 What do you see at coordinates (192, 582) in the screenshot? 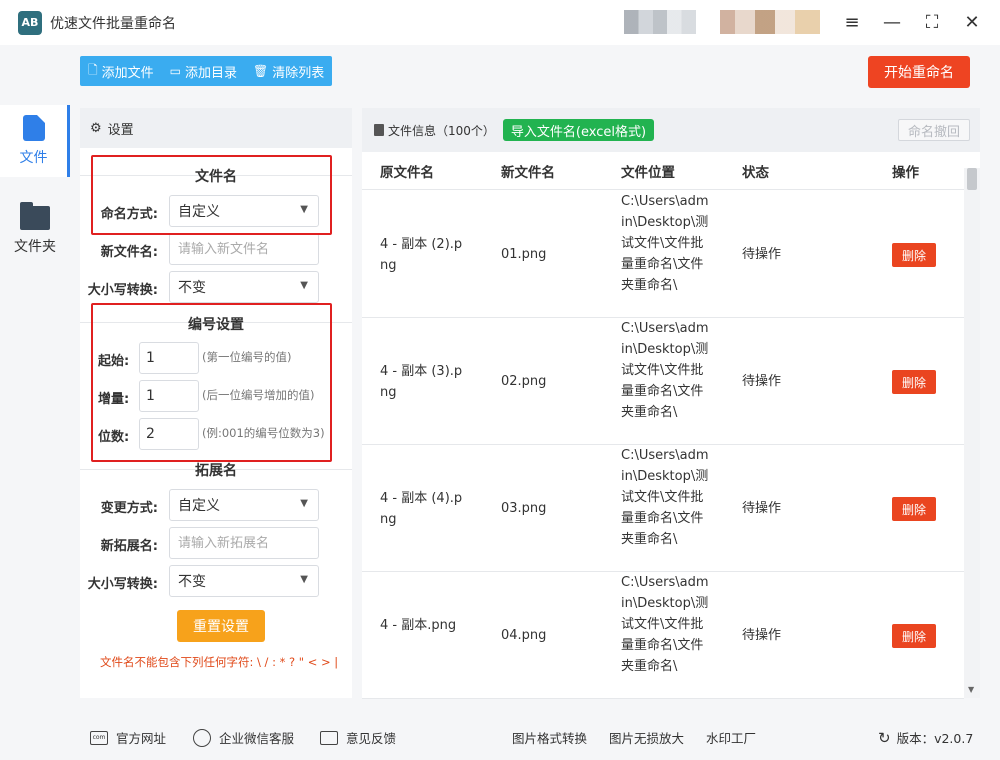
I see `extension-case-value: 不变` at bounding box center [192, 582].